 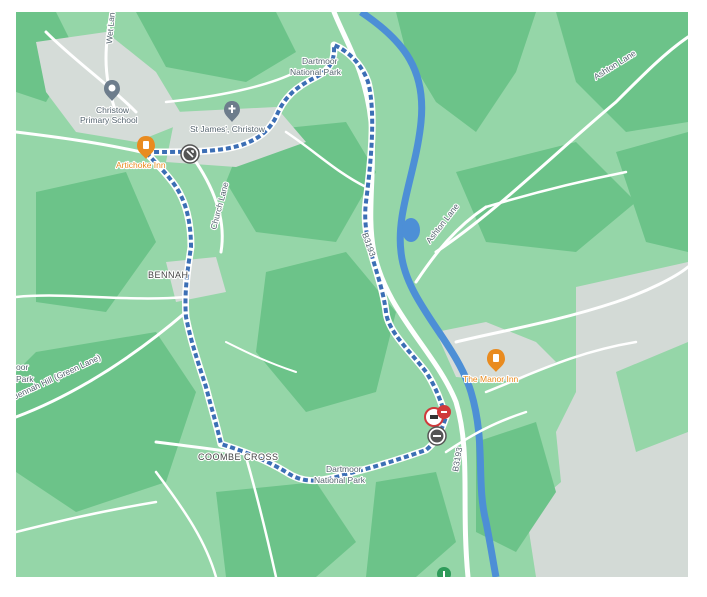 I want to click on no-entry-icon, so click(x=437, y=436).